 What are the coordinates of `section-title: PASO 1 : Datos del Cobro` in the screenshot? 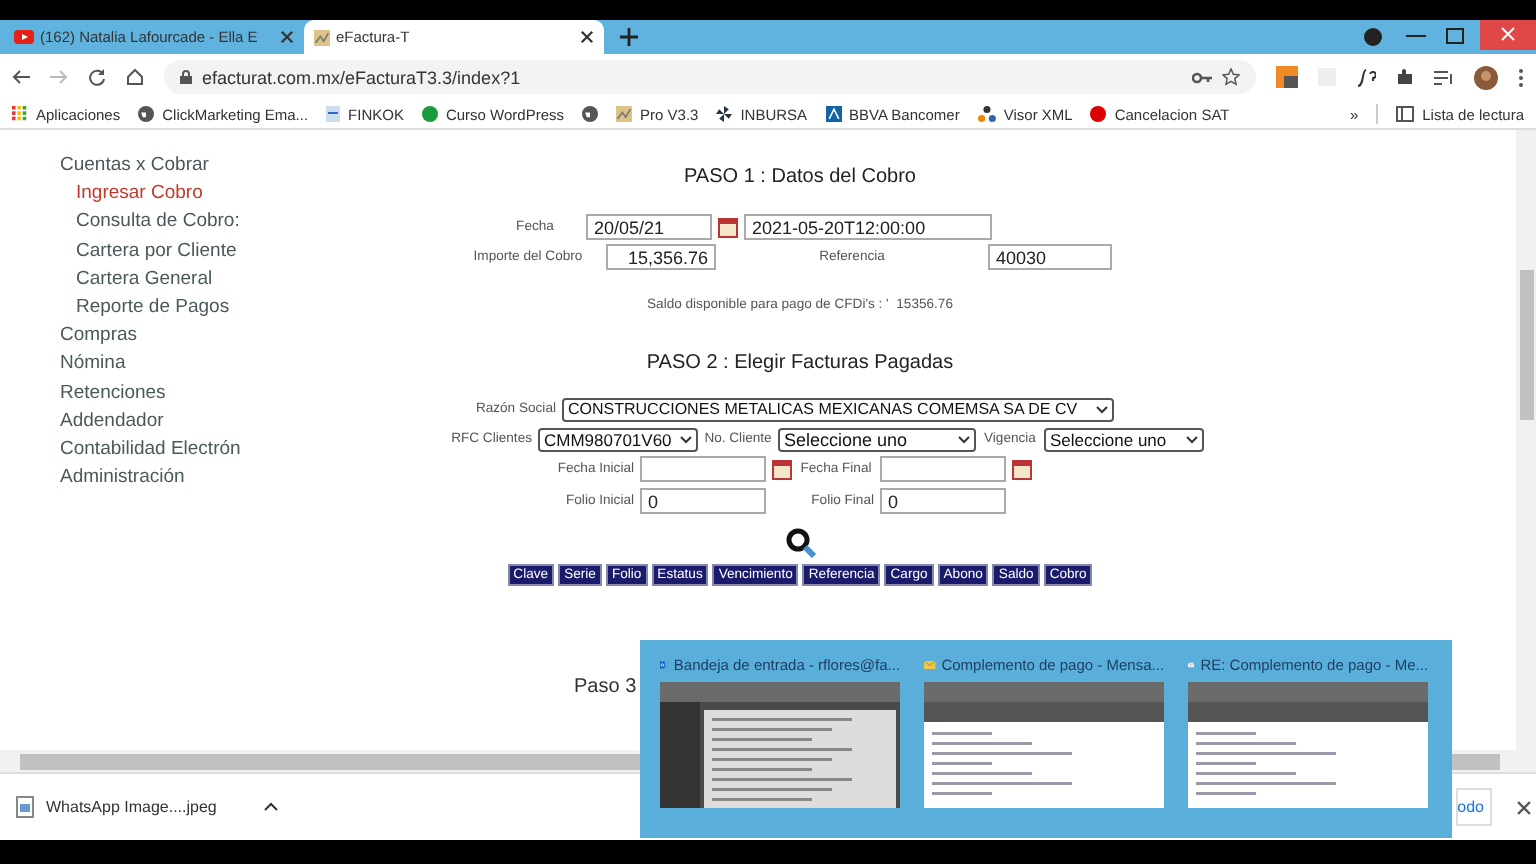 It's located at (800, 177).